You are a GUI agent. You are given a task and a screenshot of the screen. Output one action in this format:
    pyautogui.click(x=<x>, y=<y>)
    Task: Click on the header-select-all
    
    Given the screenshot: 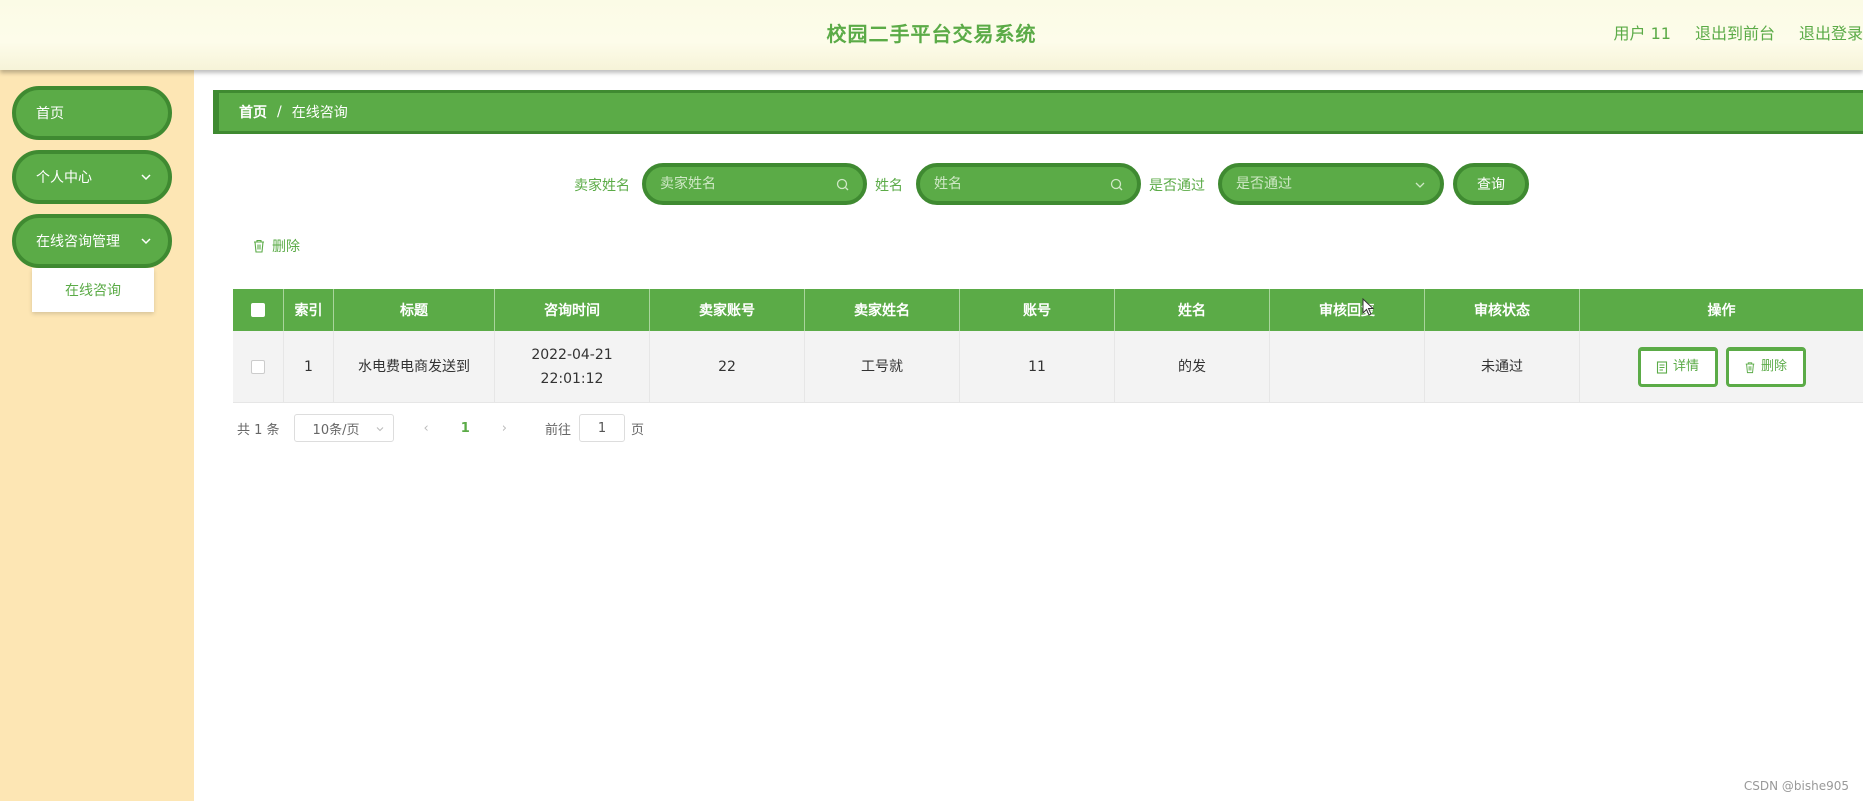 What is the action you would take?
    pyautogui.click(x=258, y=310)
    